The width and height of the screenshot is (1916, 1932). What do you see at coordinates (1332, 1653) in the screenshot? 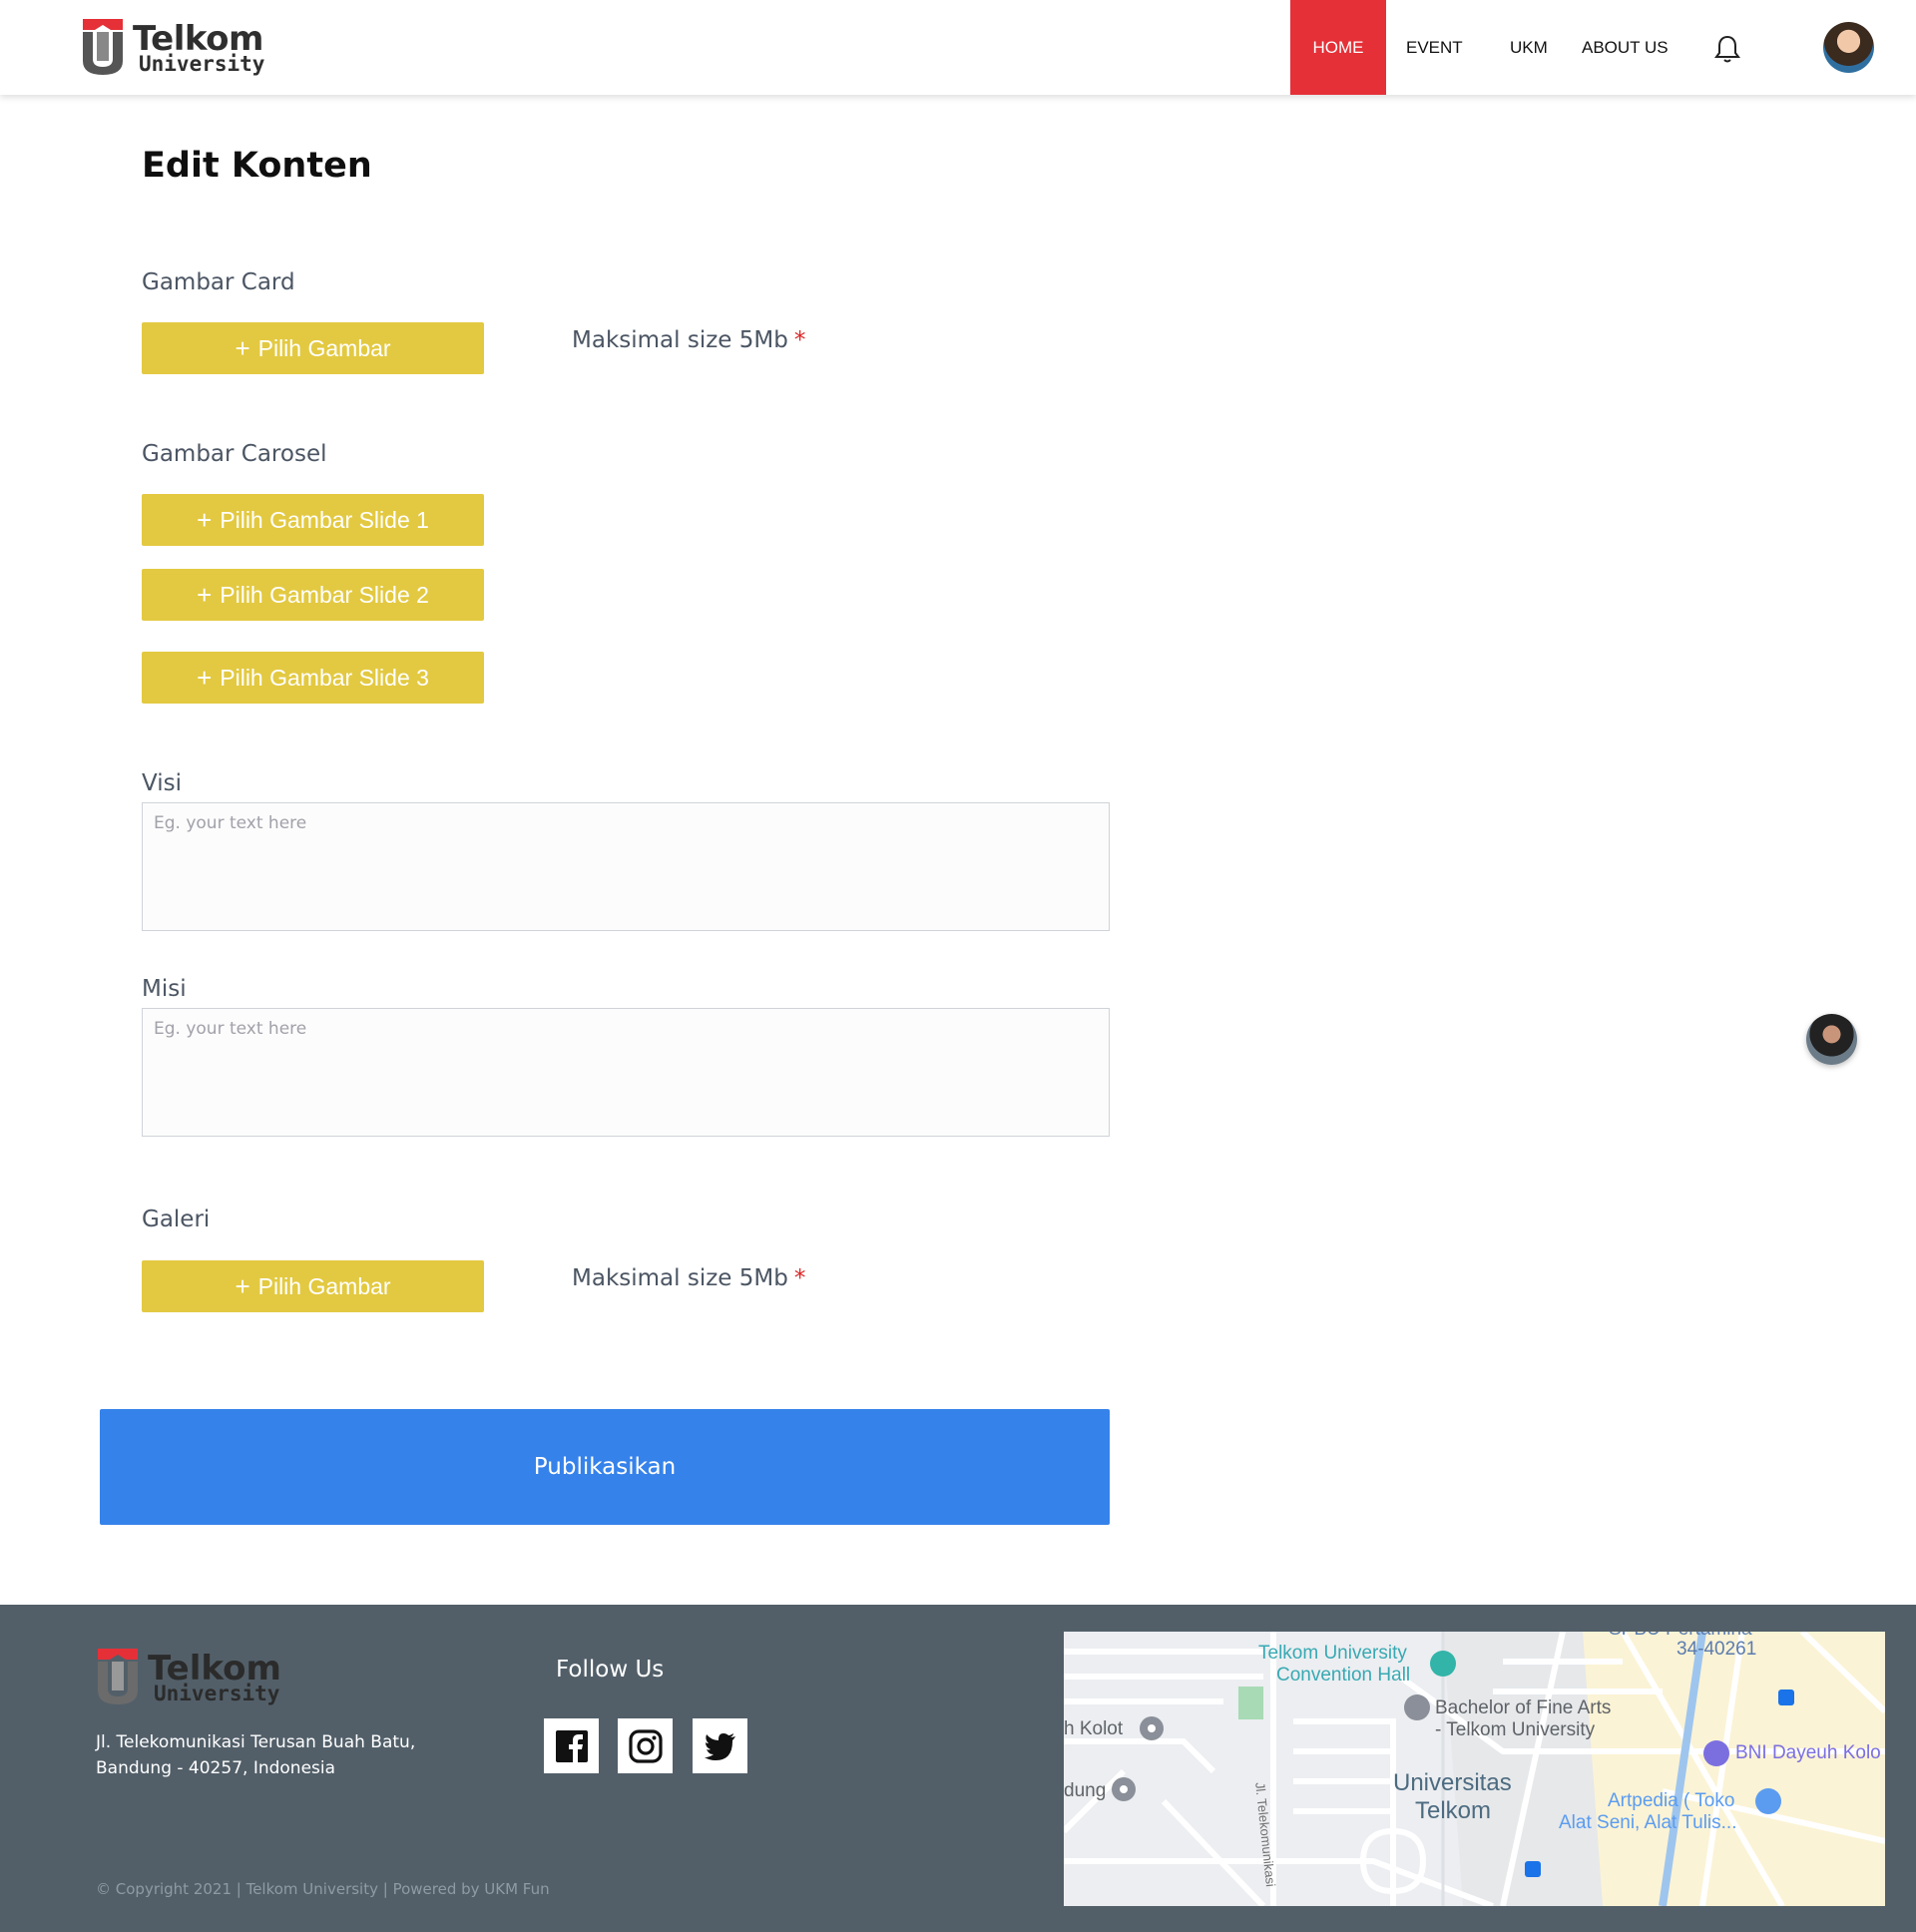
I see `map-label-convention-hall-1: Telkom University` at bounding box center [1332, 1653].